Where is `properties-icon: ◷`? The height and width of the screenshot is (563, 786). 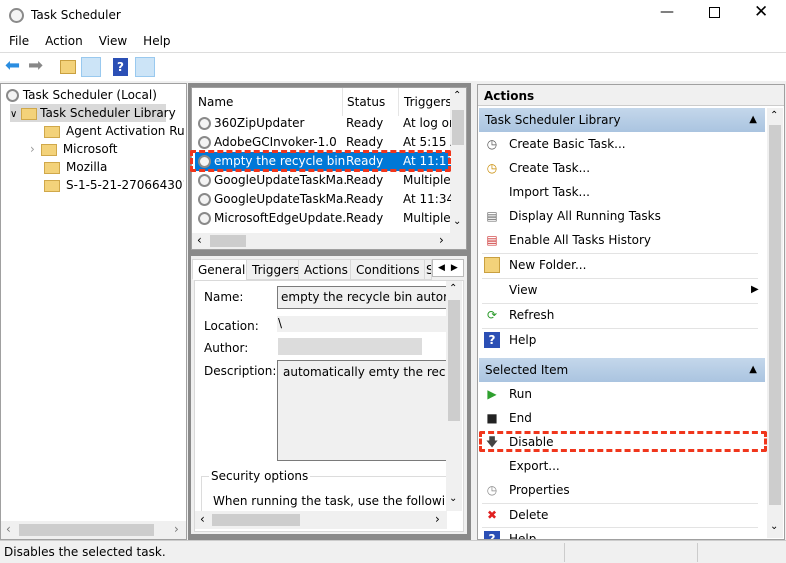 properties-icon: ◷ is located at coordinates (492, 490).